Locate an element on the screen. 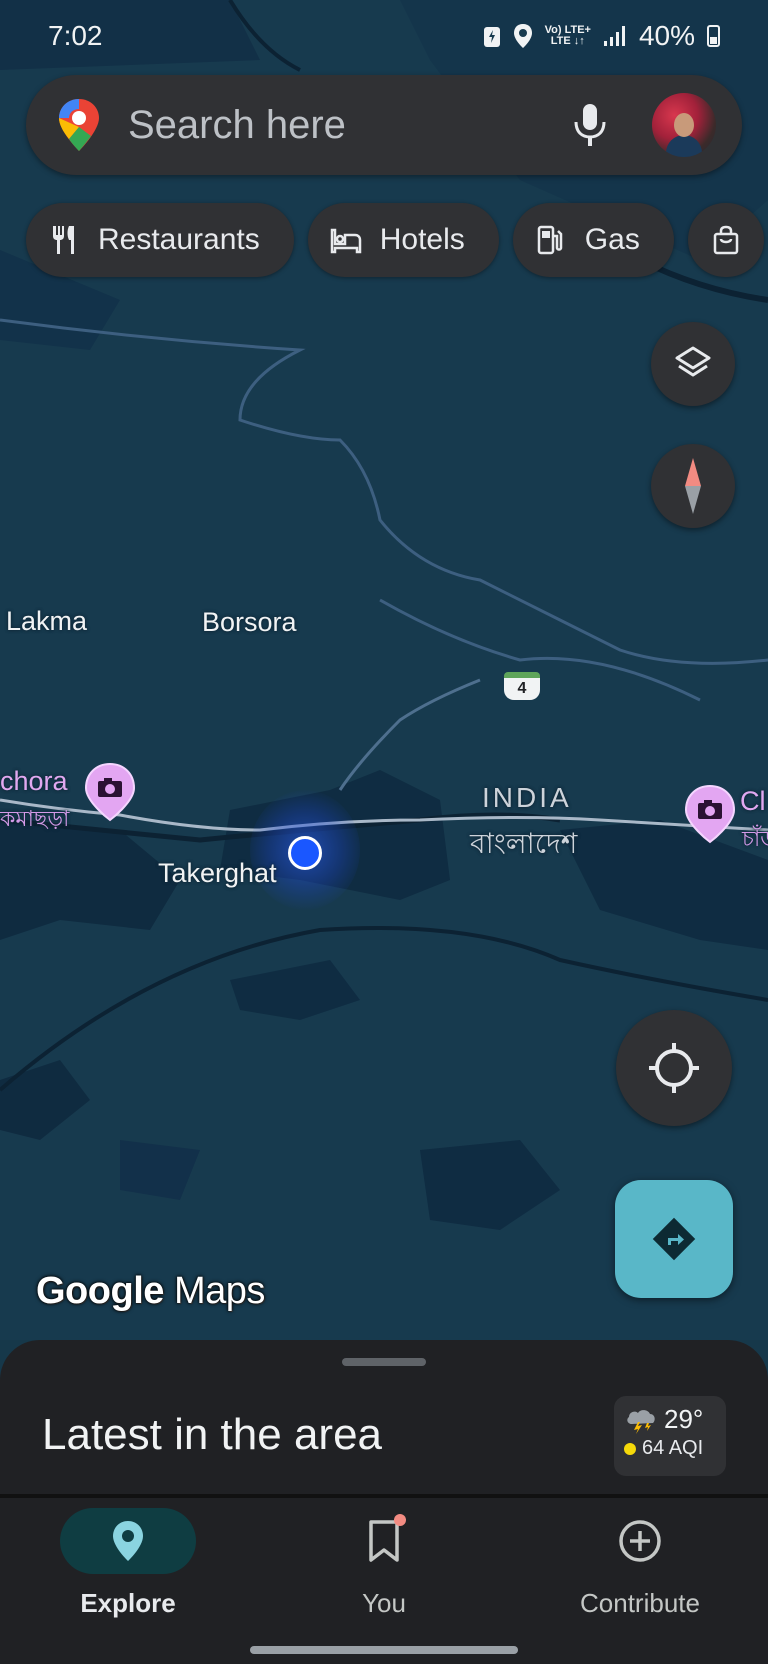 This screenshot has height=1664, width=768. sheet-drag-handle is located at coordinates (384, 1362).